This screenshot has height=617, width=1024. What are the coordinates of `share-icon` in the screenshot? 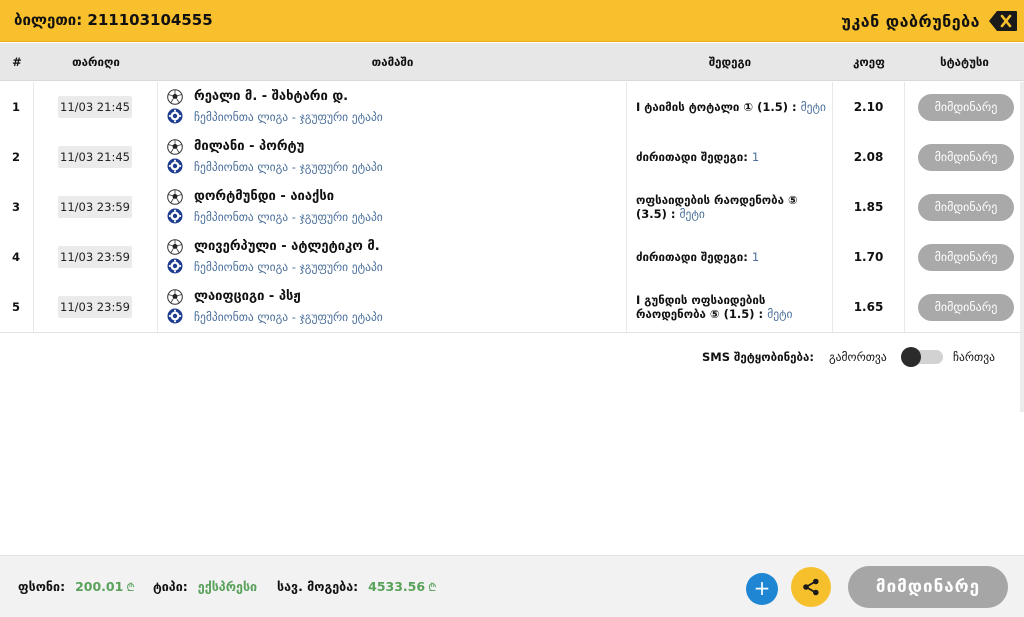 It's located at (811, 587).